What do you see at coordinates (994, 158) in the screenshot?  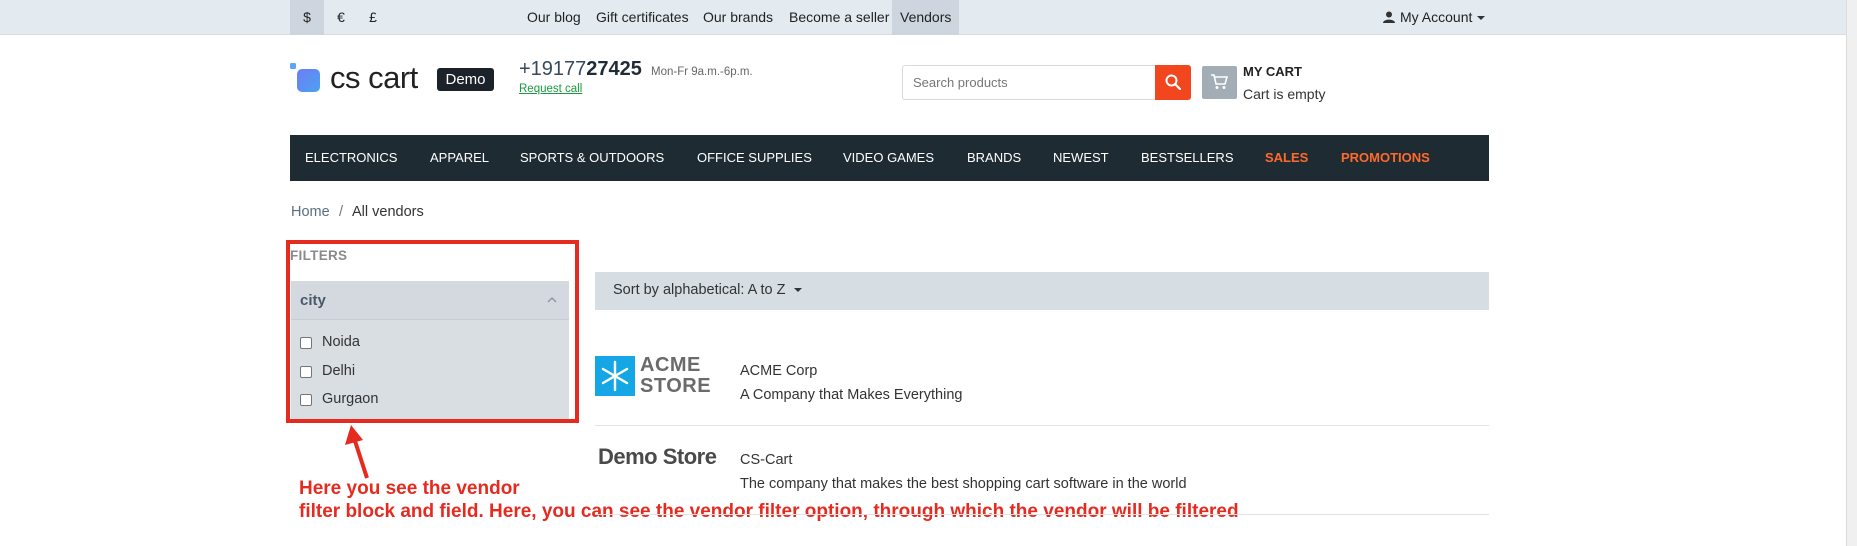 I see `menu-brands: BRANDS` at bounding box center [994, 158].